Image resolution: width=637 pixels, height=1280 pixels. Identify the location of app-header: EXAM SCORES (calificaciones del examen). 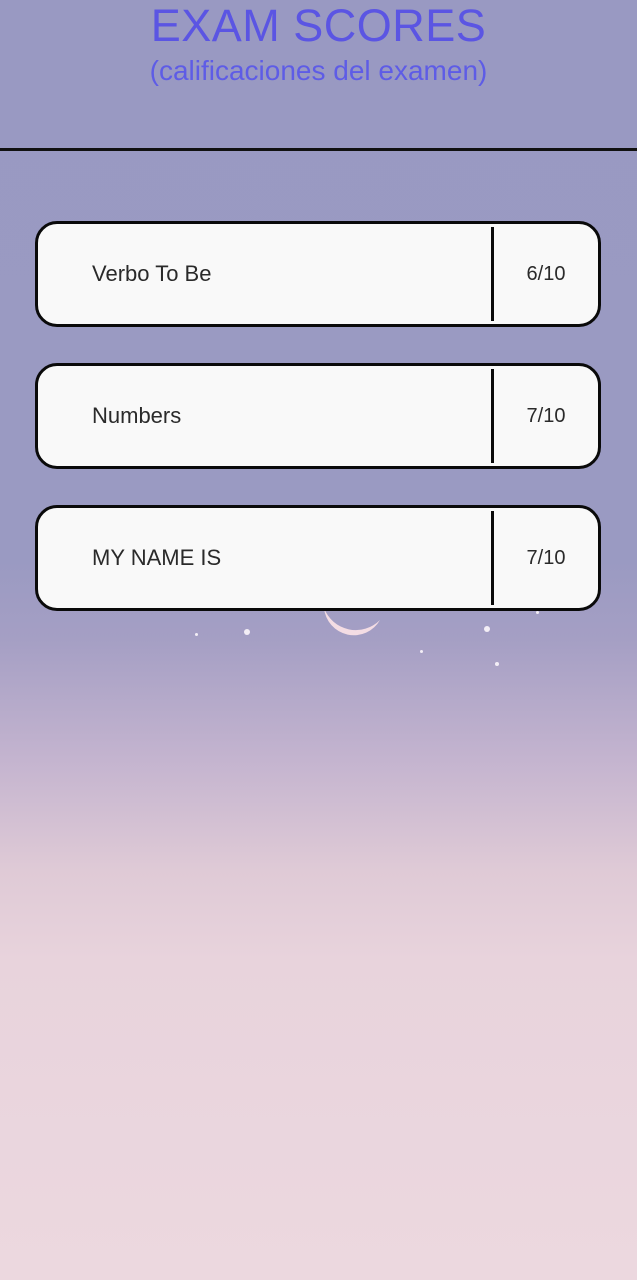
(318, 75).